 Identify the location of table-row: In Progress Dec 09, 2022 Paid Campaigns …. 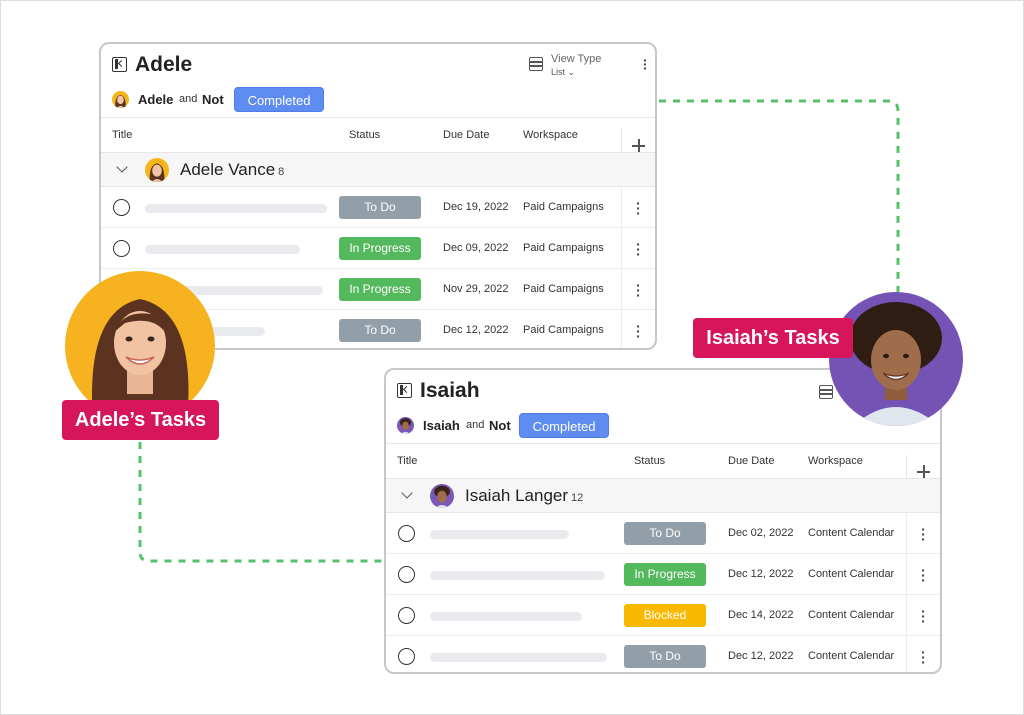
(378, 248).